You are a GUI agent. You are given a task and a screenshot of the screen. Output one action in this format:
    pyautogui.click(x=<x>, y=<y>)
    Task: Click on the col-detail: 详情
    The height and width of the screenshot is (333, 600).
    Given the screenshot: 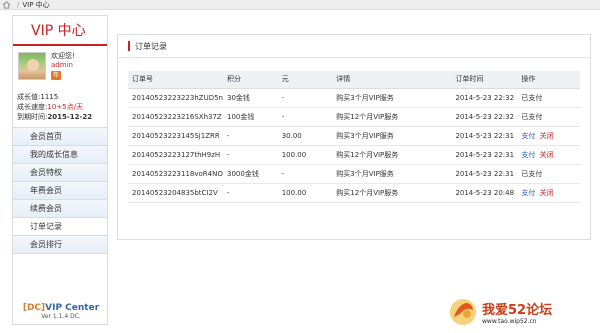 What is the action you would take?
    pyautogui.click(x=392, y=80)
    